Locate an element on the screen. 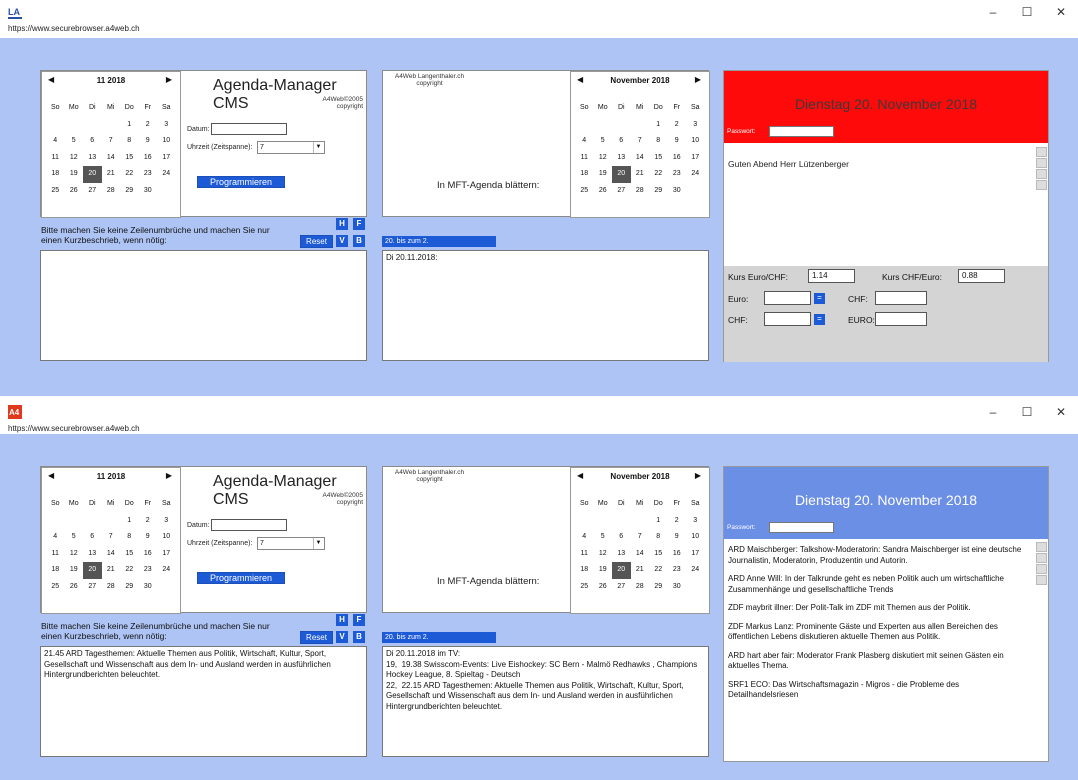  password-input is located at coordinates (801, 131).